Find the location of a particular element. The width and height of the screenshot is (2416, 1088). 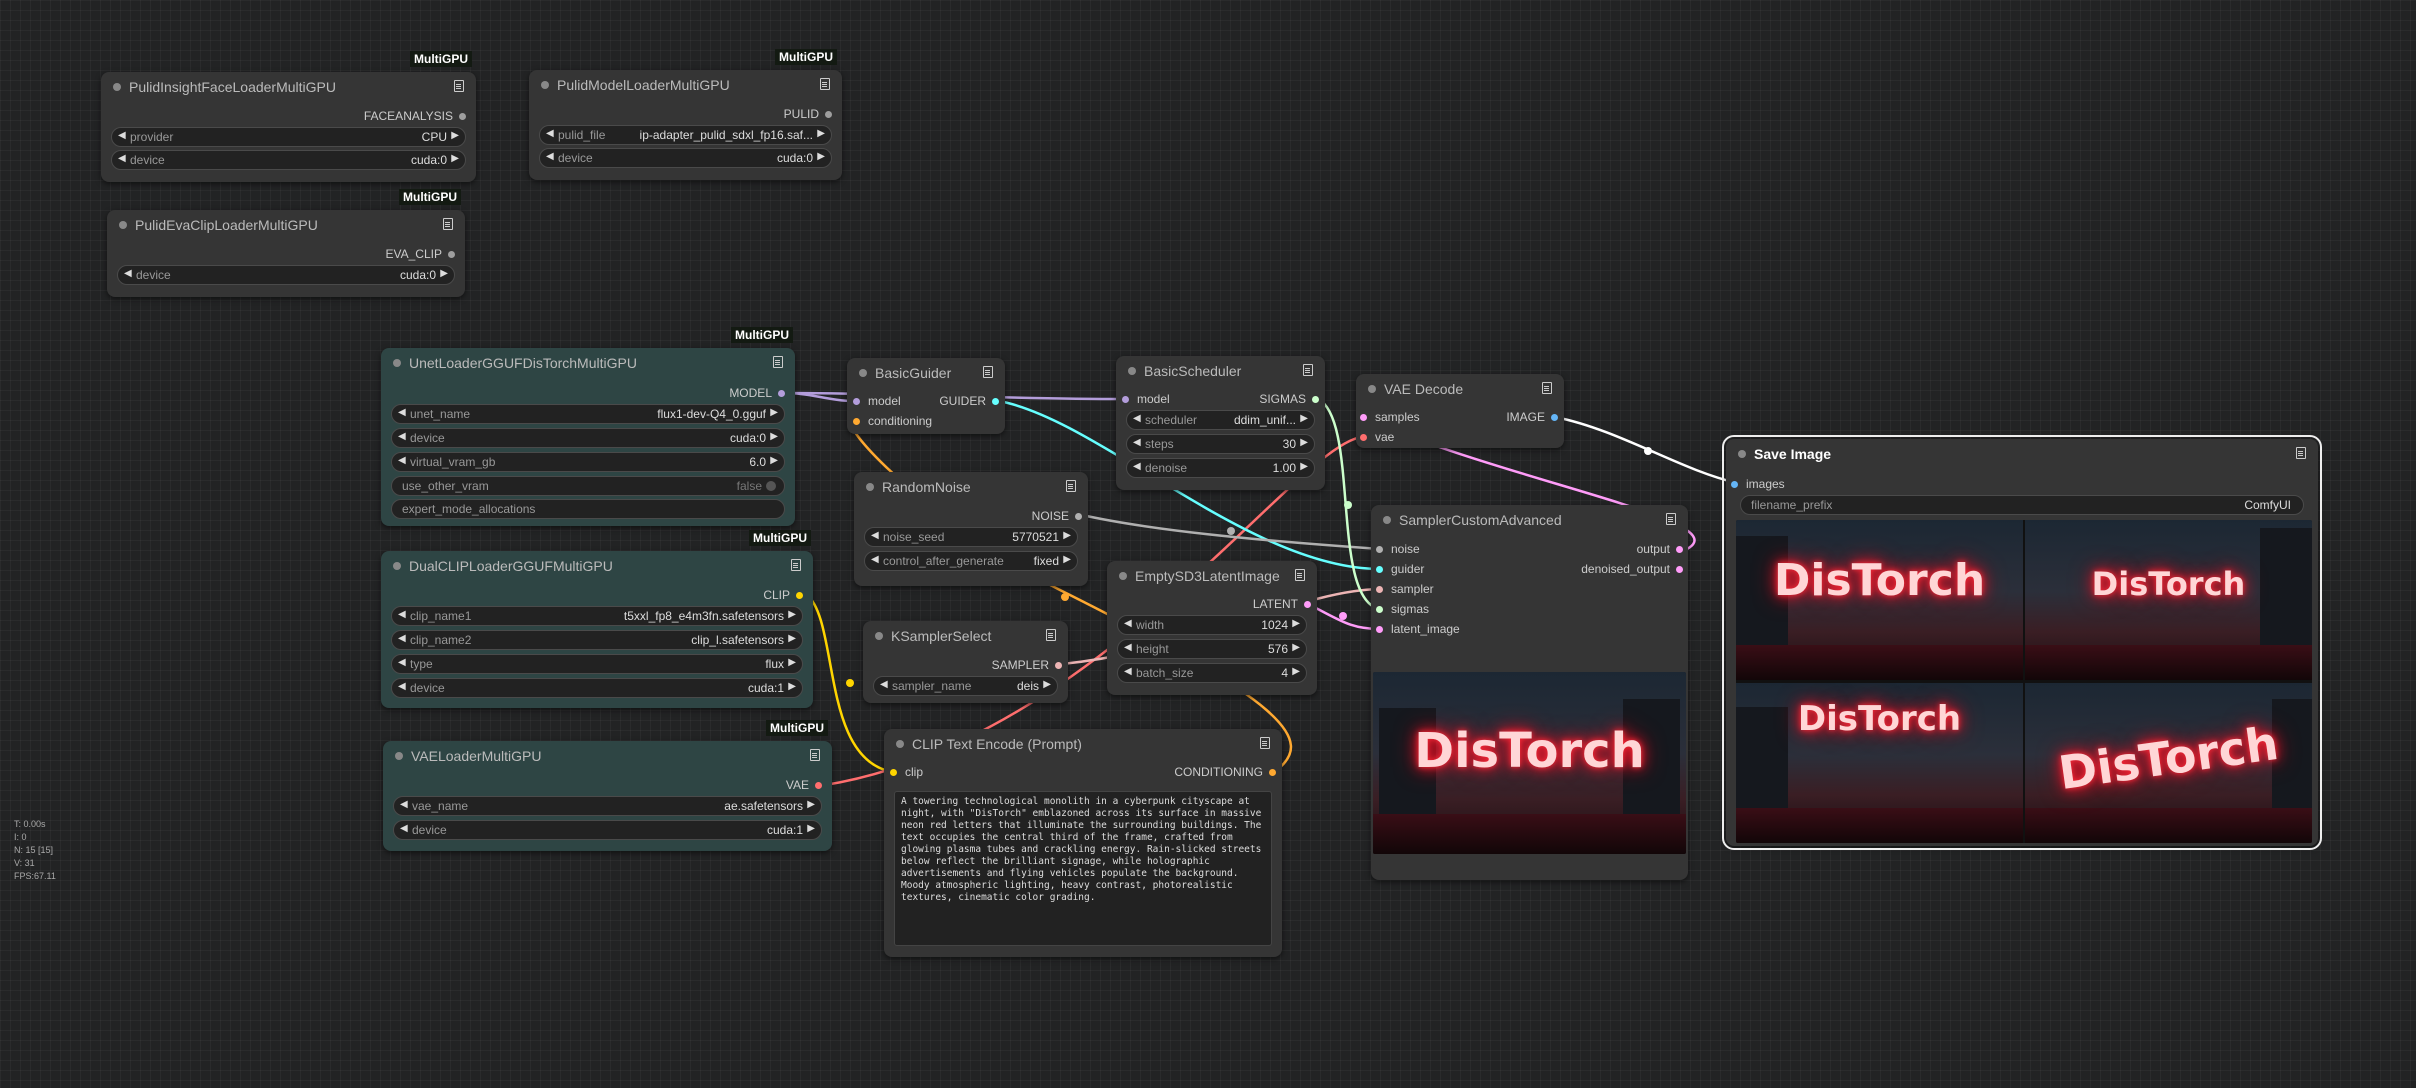

output-slot-noise: NOISE is located at coordinates (1057, 516).